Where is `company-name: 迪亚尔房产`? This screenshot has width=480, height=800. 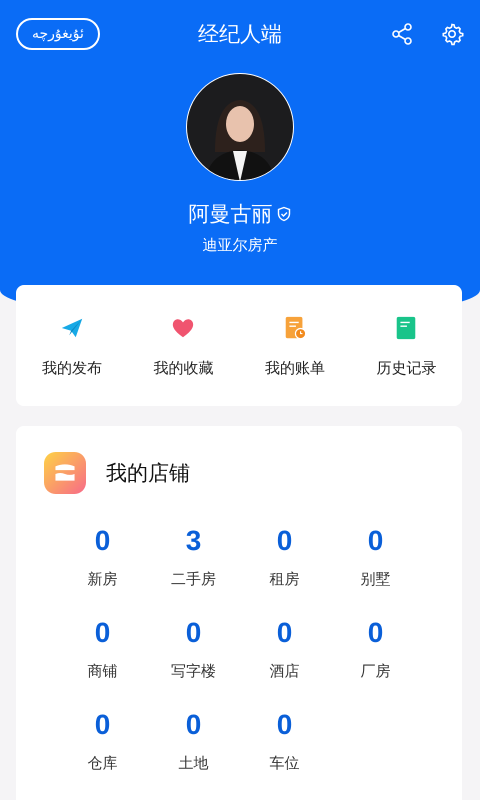 company-name: 迪亚尔房产 is located at coordinates (240, 245).